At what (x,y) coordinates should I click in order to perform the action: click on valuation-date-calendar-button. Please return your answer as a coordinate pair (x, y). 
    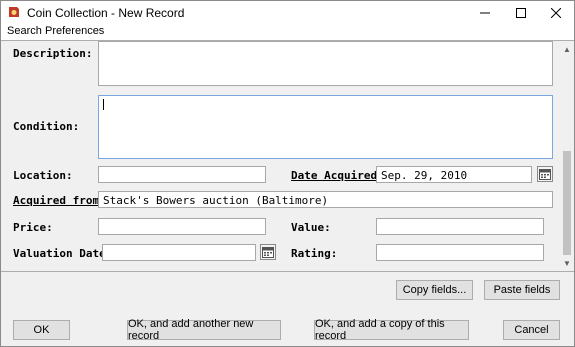
    Looking at the image, I should click on (268, 252).